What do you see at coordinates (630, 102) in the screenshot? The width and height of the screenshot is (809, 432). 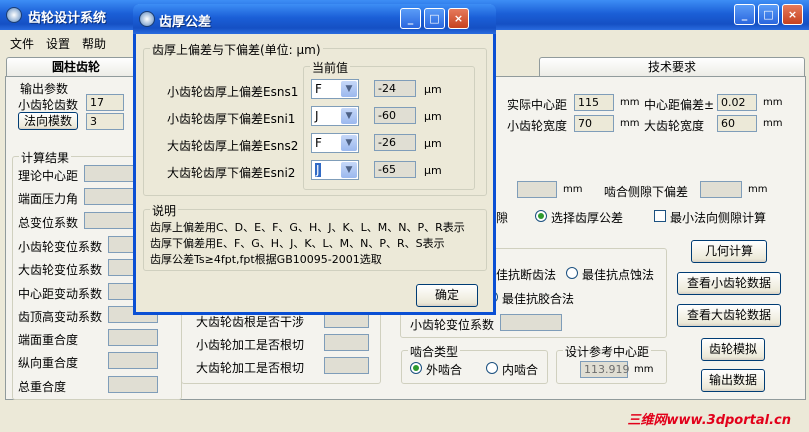 I see `actual-center-unit: mm` at bounding box center [630, 102].